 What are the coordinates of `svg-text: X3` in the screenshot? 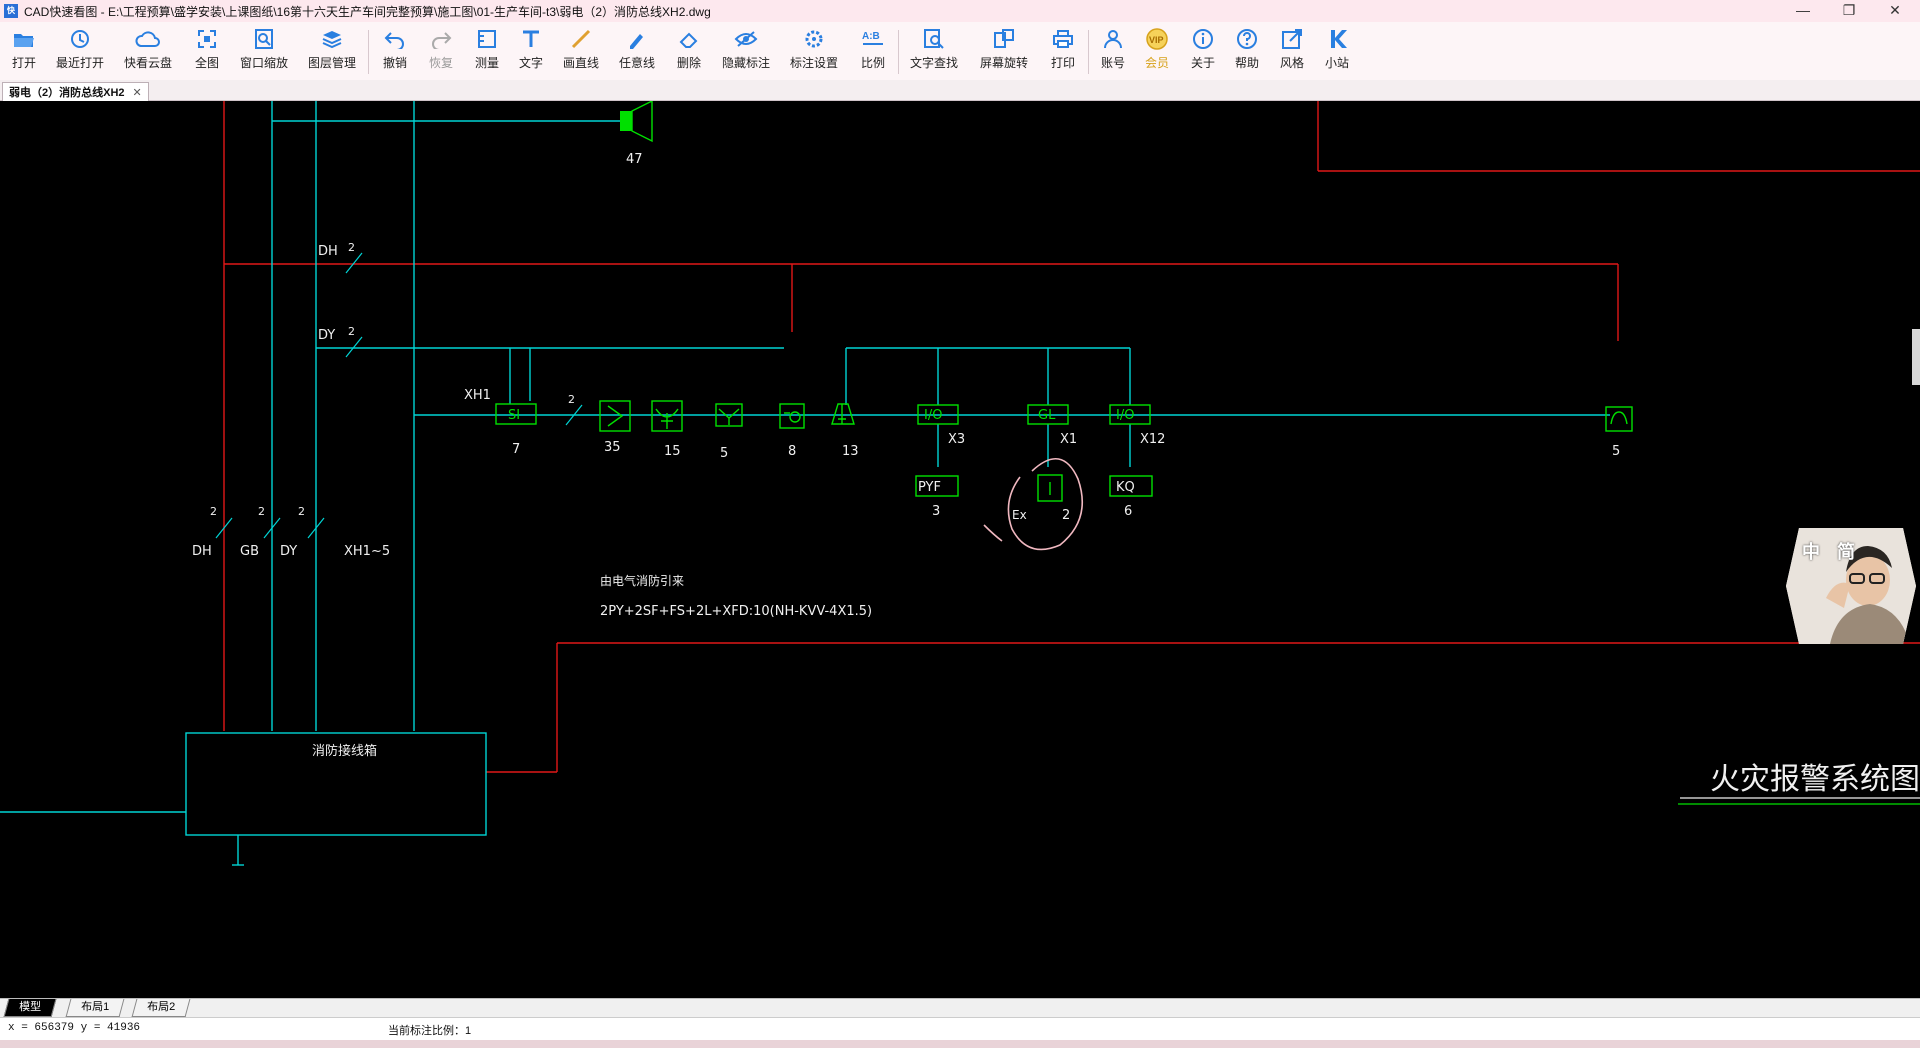 It's located at (956, 439).